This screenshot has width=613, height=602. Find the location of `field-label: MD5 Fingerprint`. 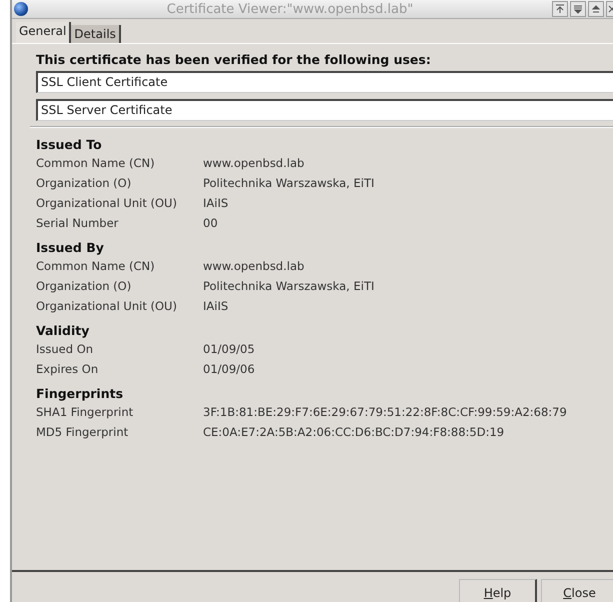

field-label: MD5 Fingerprint is located at coordinates (83, 433).